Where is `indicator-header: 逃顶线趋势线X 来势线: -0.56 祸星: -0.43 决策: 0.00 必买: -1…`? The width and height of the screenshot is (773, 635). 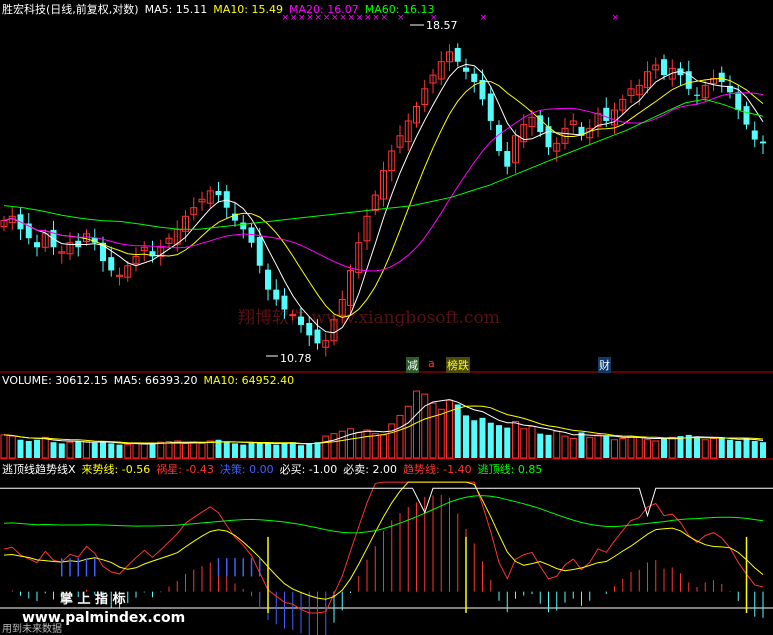
indicator-header: 逃顶线趋势线X 来势线: -0.56 祸星: -0.43 决策: 0.00 必买: -1… is located at coordinates (275, 469).